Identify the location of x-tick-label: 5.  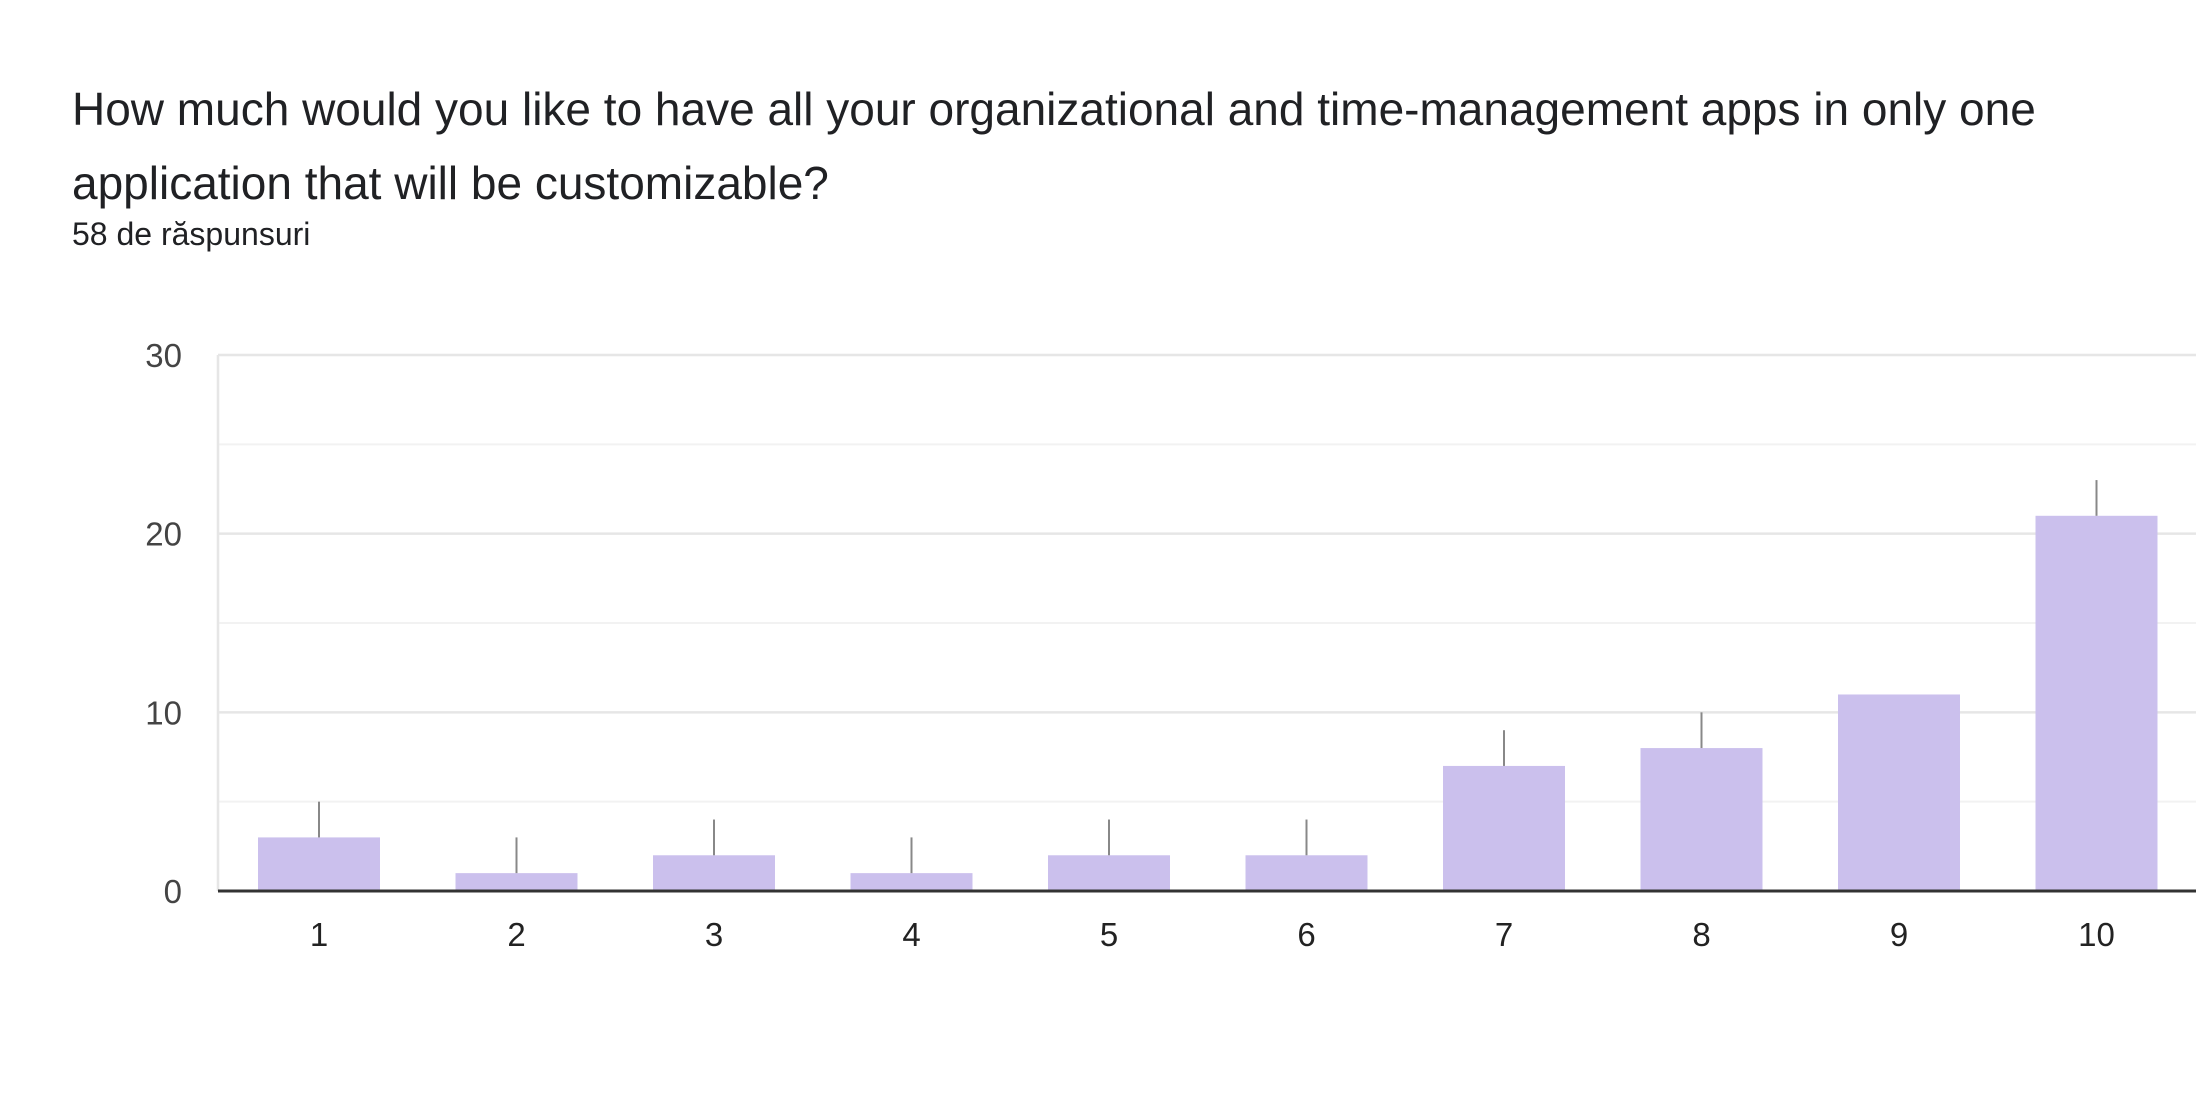
(1109, 934).